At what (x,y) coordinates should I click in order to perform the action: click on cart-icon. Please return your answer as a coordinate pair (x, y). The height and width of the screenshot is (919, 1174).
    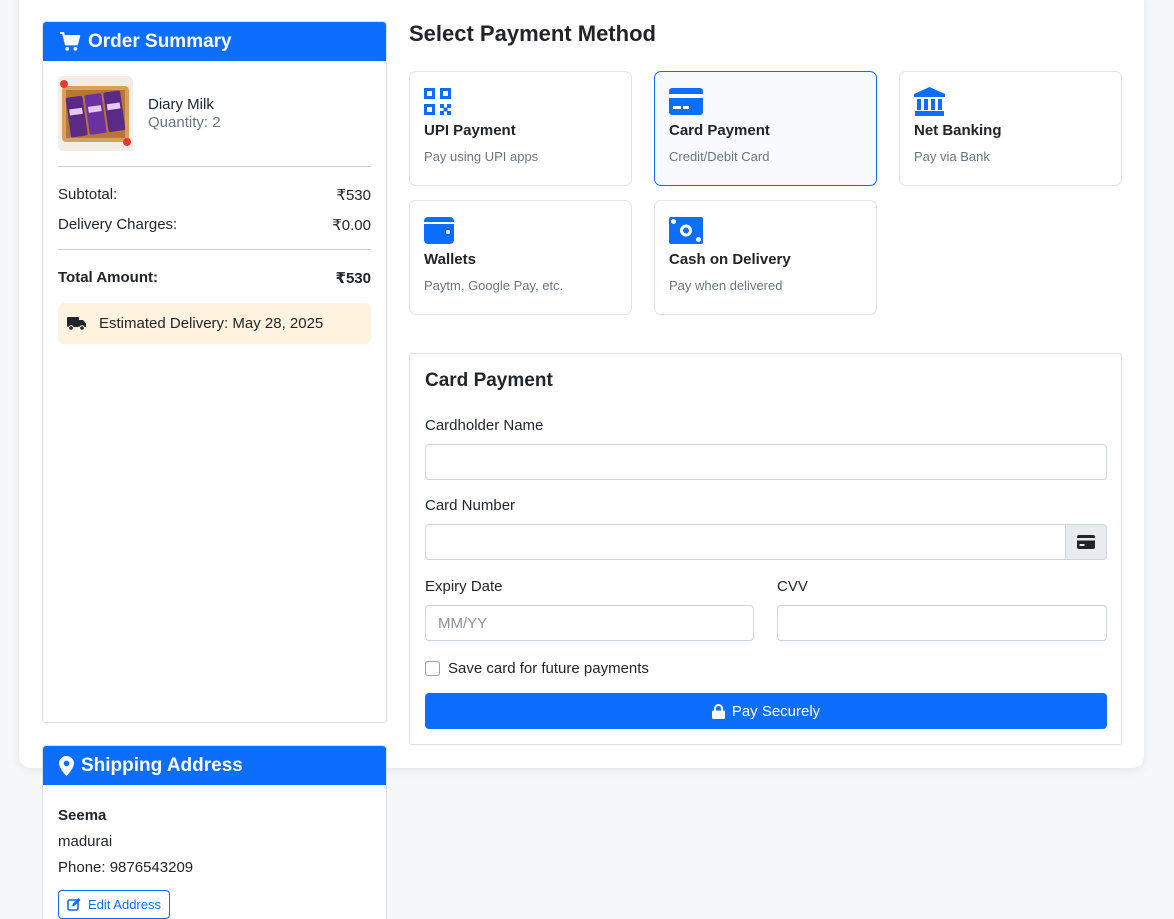
    Looking at the image, I should click on (70, 41).